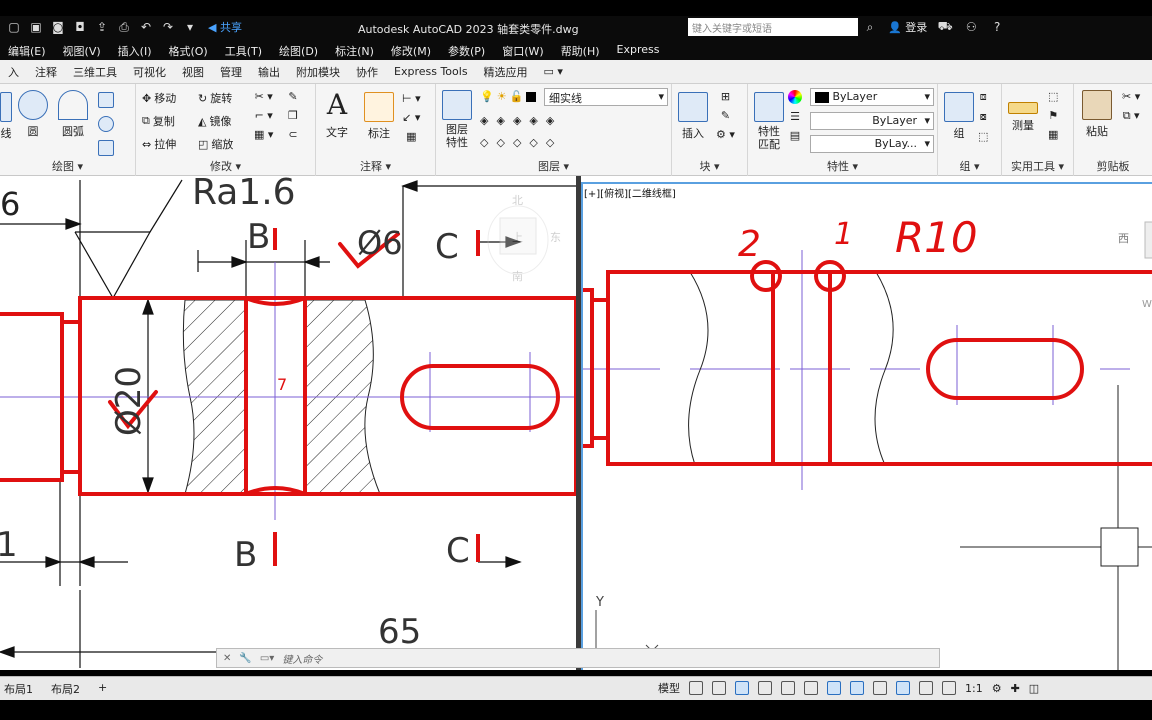 The width and height of the screenshot is (1152, 720). What do you see at coordinates (1113, 166) in the screenshot?
I see `clipboard-panel-title: 剪贴板` at bounding box center [1113, 166].